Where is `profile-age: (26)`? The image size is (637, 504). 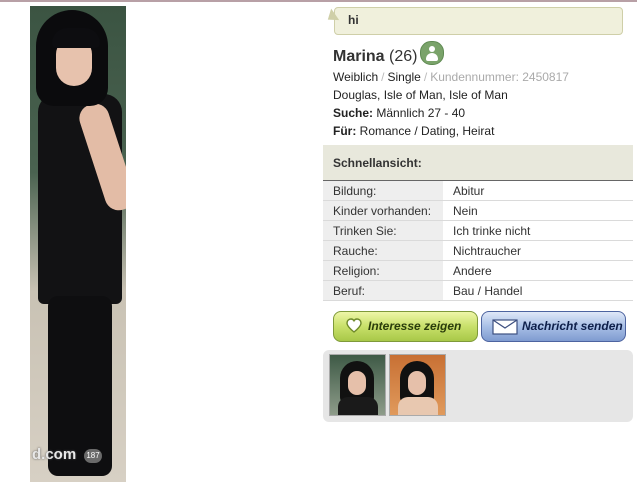
profile-age: (26) is located at coordinates (403, 56).